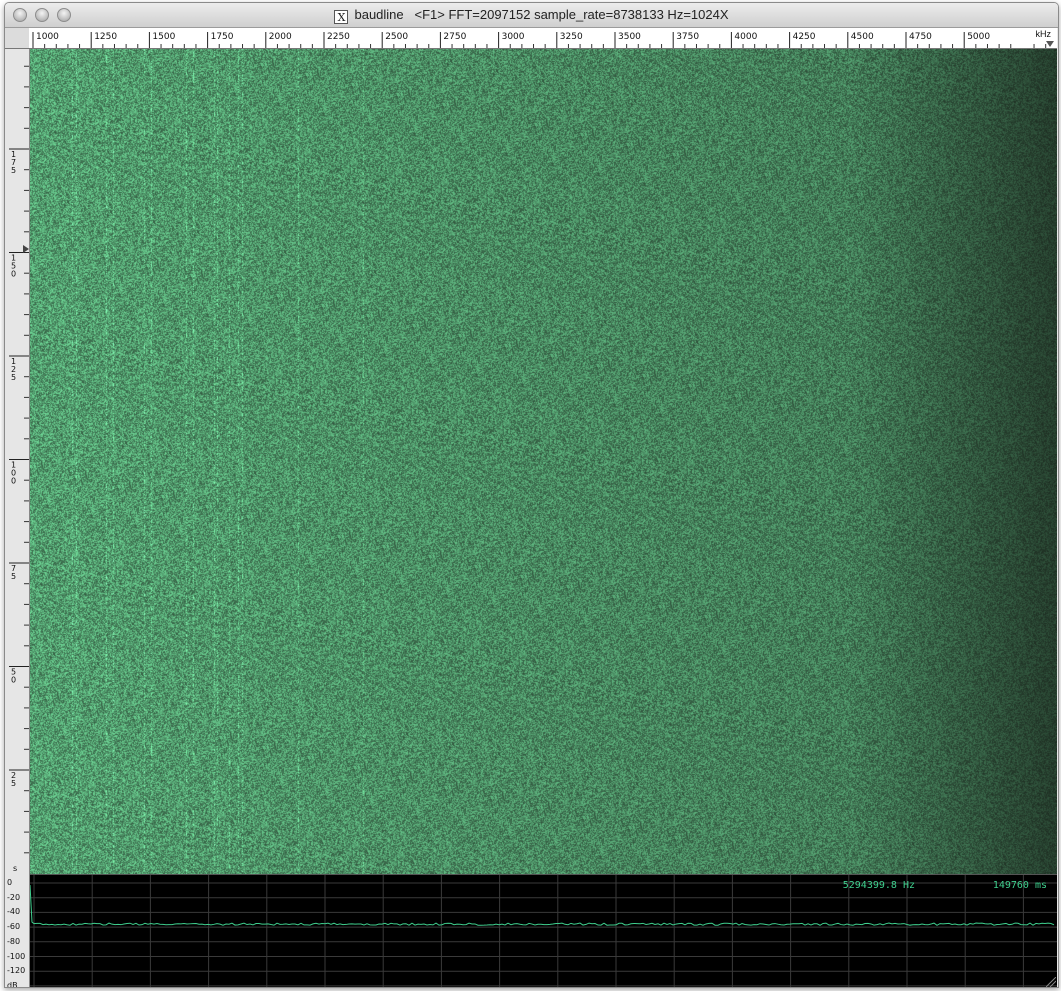  Describe the element at coordinates (17, 38) in the screenshot. I see `ruler-corner` at that location.